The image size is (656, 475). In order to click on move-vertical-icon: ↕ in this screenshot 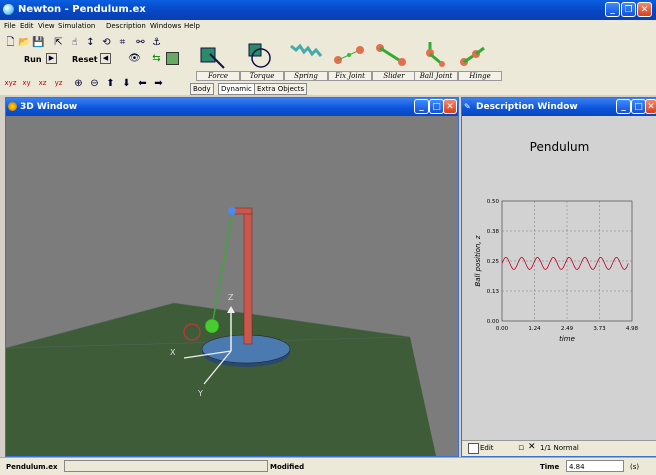, I will do `click(90, 42)`.